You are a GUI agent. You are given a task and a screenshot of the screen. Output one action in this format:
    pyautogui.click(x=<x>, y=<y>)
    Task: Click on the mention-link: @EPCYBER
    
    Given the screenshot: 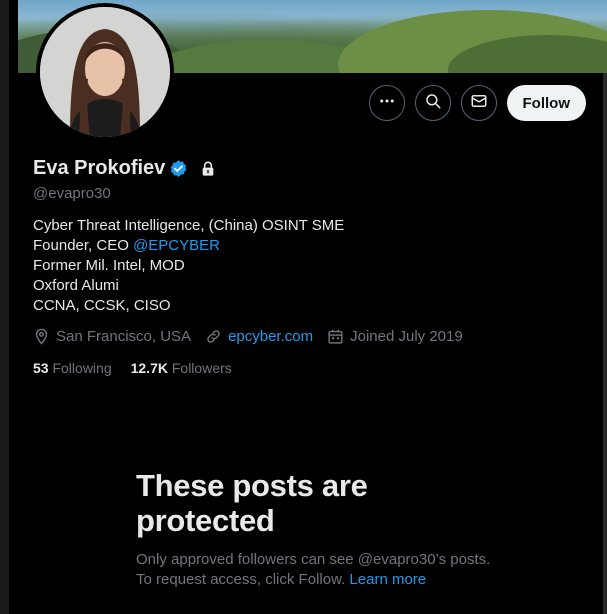 What is the action you would take?
    pyautogui.click(x=176, y=245)
    